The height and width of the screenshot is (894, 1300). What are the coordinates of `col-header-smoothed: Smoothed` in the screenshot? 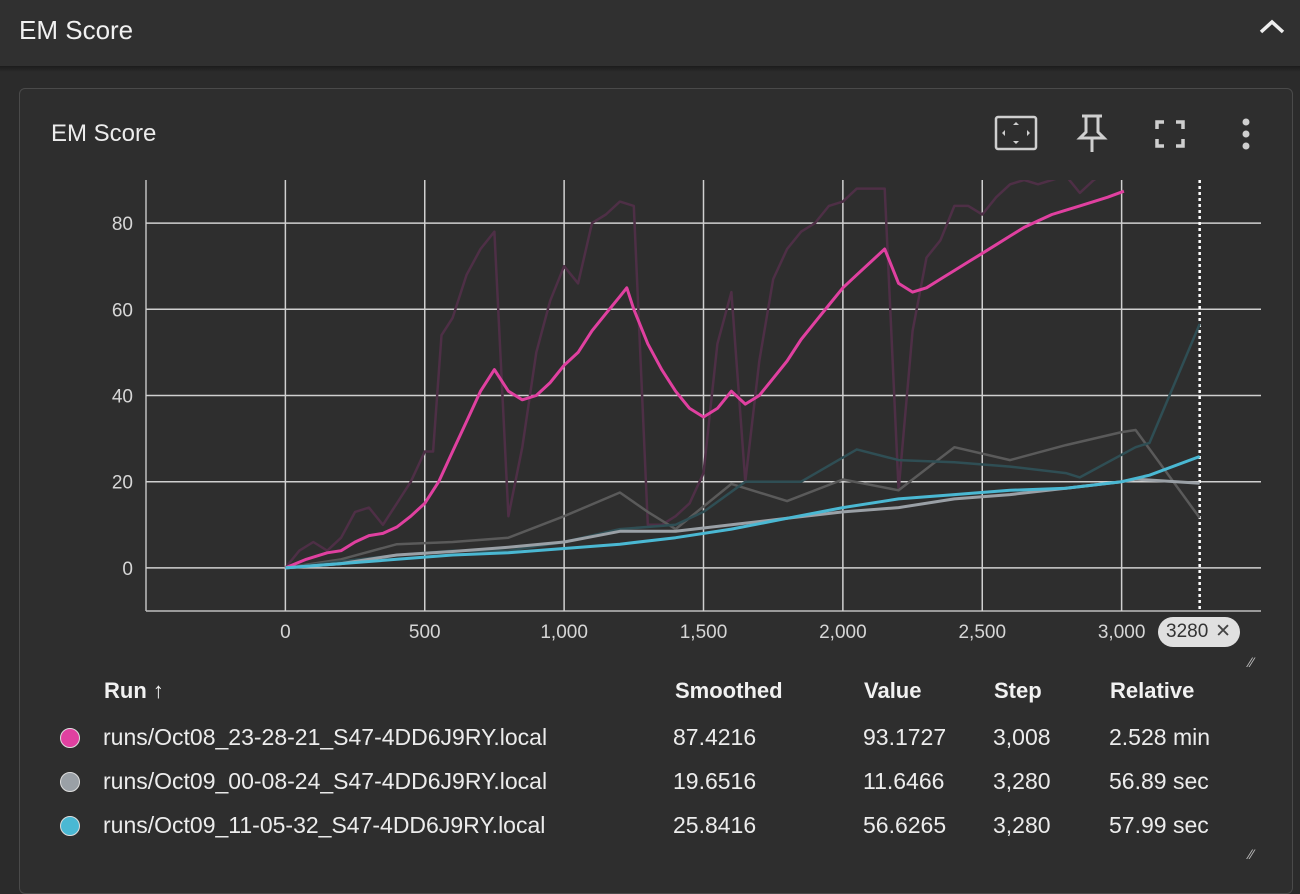 It's located at (729, 690).